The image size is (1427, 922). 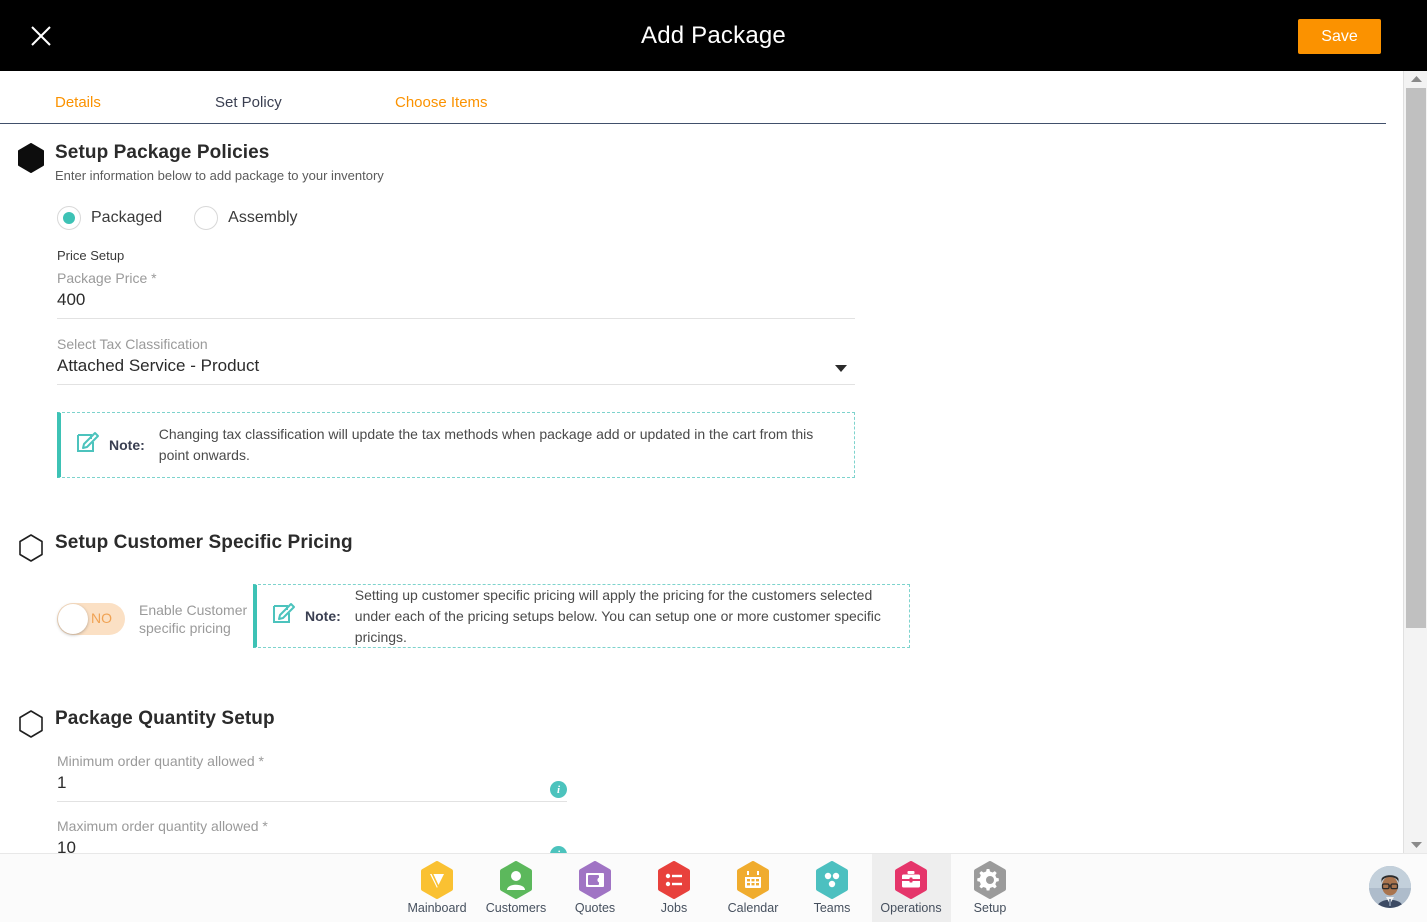 I want to click on enable-customer-pricing-toggle: NO, so click(x=91, y=619).